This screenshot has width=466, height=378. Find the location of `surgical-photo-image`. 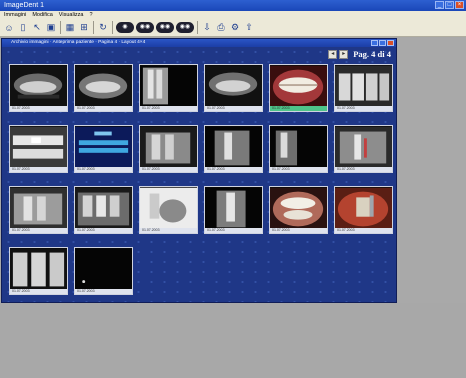

surgical-photo-image is located at coordinates (363, 208).